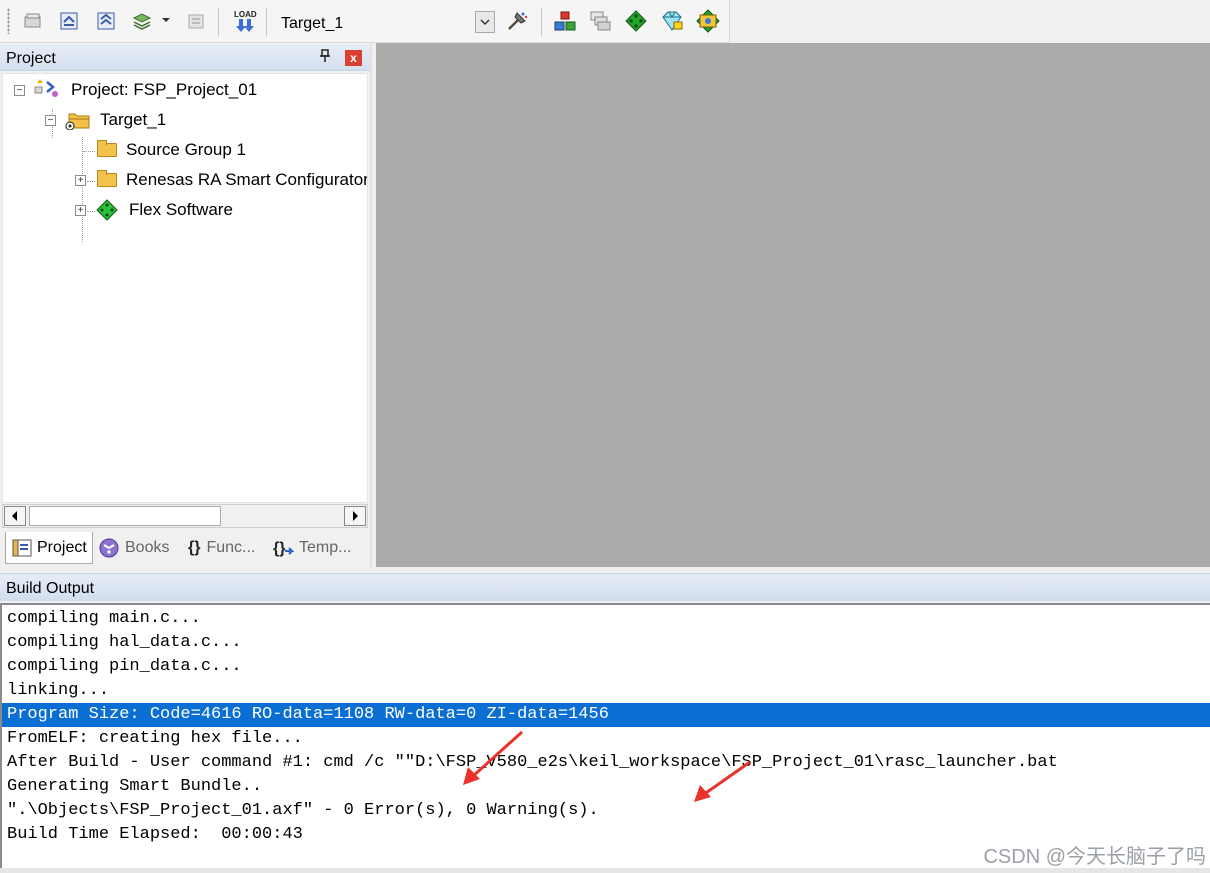 Image resolution: width=1210 pixels, height=873 pixels. I want to click on expand-renesas-icon: +, so click(80, 180).